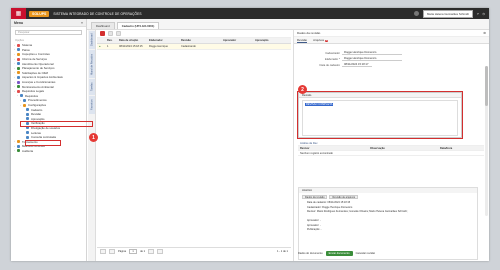  What do you see at coordinates (18, 13) in the screenshot?
I see `grid-icon: ▦` at bounding box center [18, 13].